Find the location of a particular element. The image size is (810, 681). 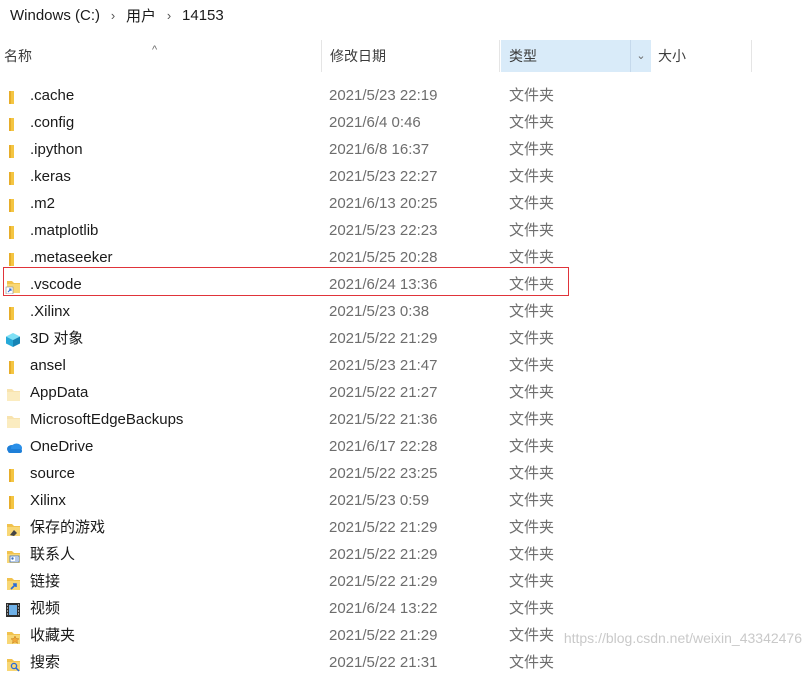

searches-icon is located at coordinates (14, 662).